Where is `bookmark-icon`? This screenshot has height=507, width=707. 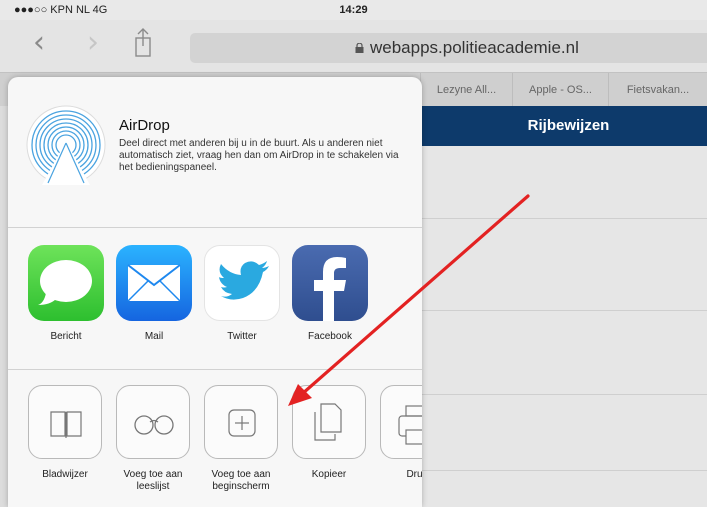 bookmark-icon is located at coordinates (65, 422).